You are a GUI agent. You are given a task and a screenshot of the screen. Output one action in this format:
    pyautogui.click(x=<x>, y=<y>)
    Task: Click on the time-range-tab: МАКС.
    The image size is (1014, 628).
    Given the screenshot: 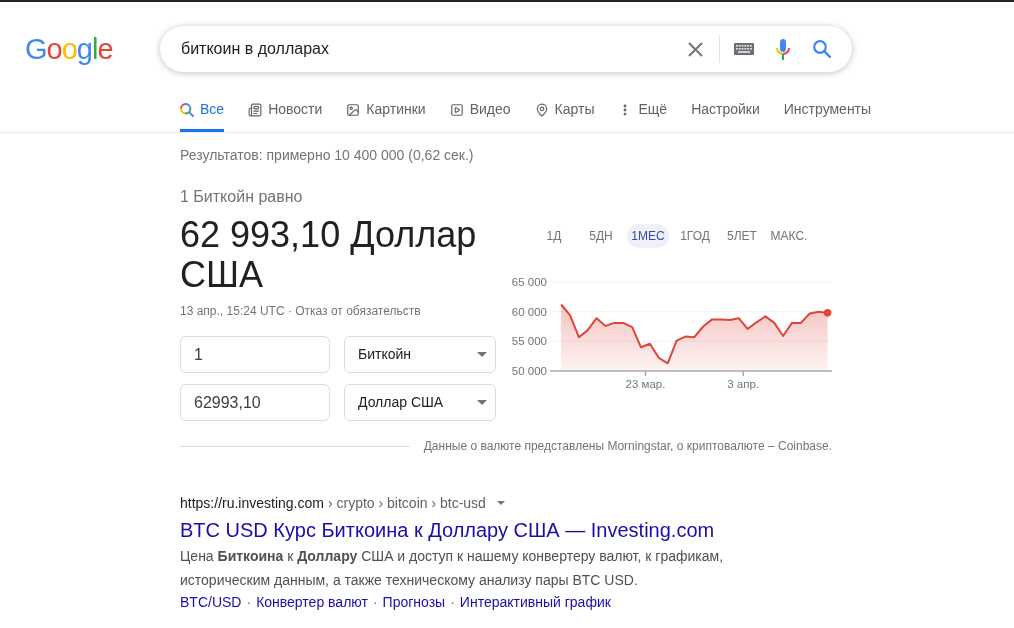 What is the action you would take?
    pyautogui.click(x=789, y=236)
    